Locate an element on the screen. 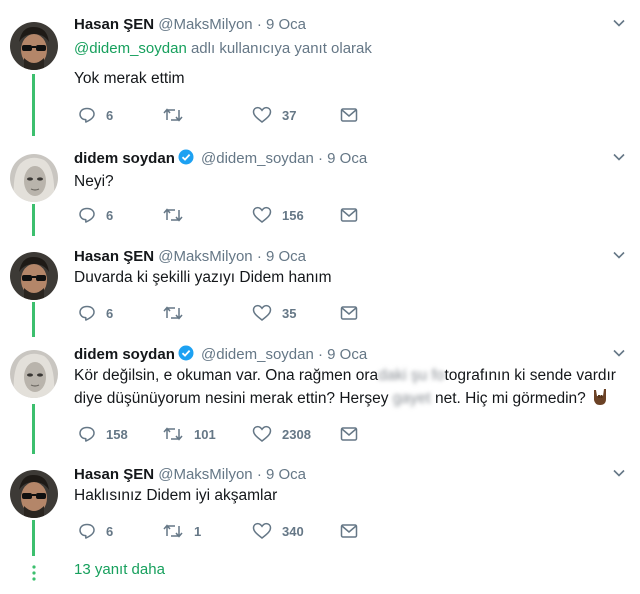  like-button: 35 is located at coordinates (274, 313).